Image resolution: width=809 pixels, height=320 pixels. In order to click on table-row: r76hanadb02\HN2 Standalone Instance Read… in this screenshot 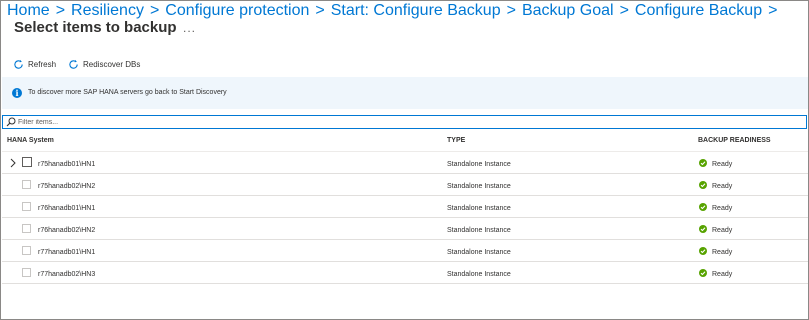, I will do `click(405, 229)`.